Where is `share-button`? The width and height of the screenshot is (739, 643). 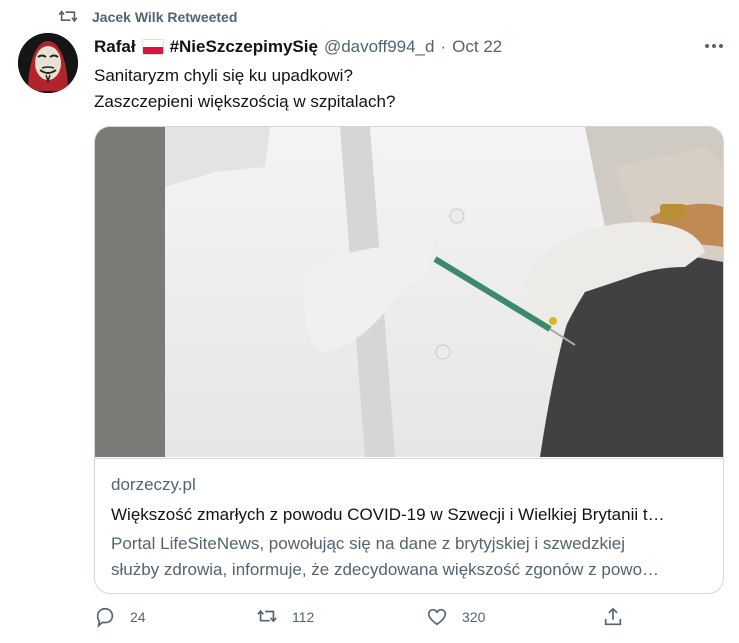
share-button is located at coordinates (620, 617).